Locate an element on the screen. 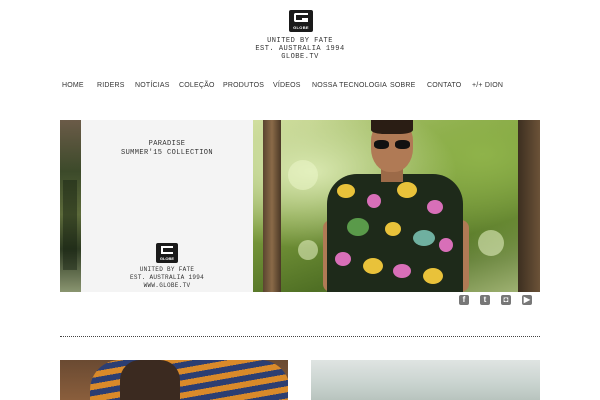 Image resolution: width=600 pixels, height=400 pixels. facebook-icon: f is located at coordinates (464, 300).